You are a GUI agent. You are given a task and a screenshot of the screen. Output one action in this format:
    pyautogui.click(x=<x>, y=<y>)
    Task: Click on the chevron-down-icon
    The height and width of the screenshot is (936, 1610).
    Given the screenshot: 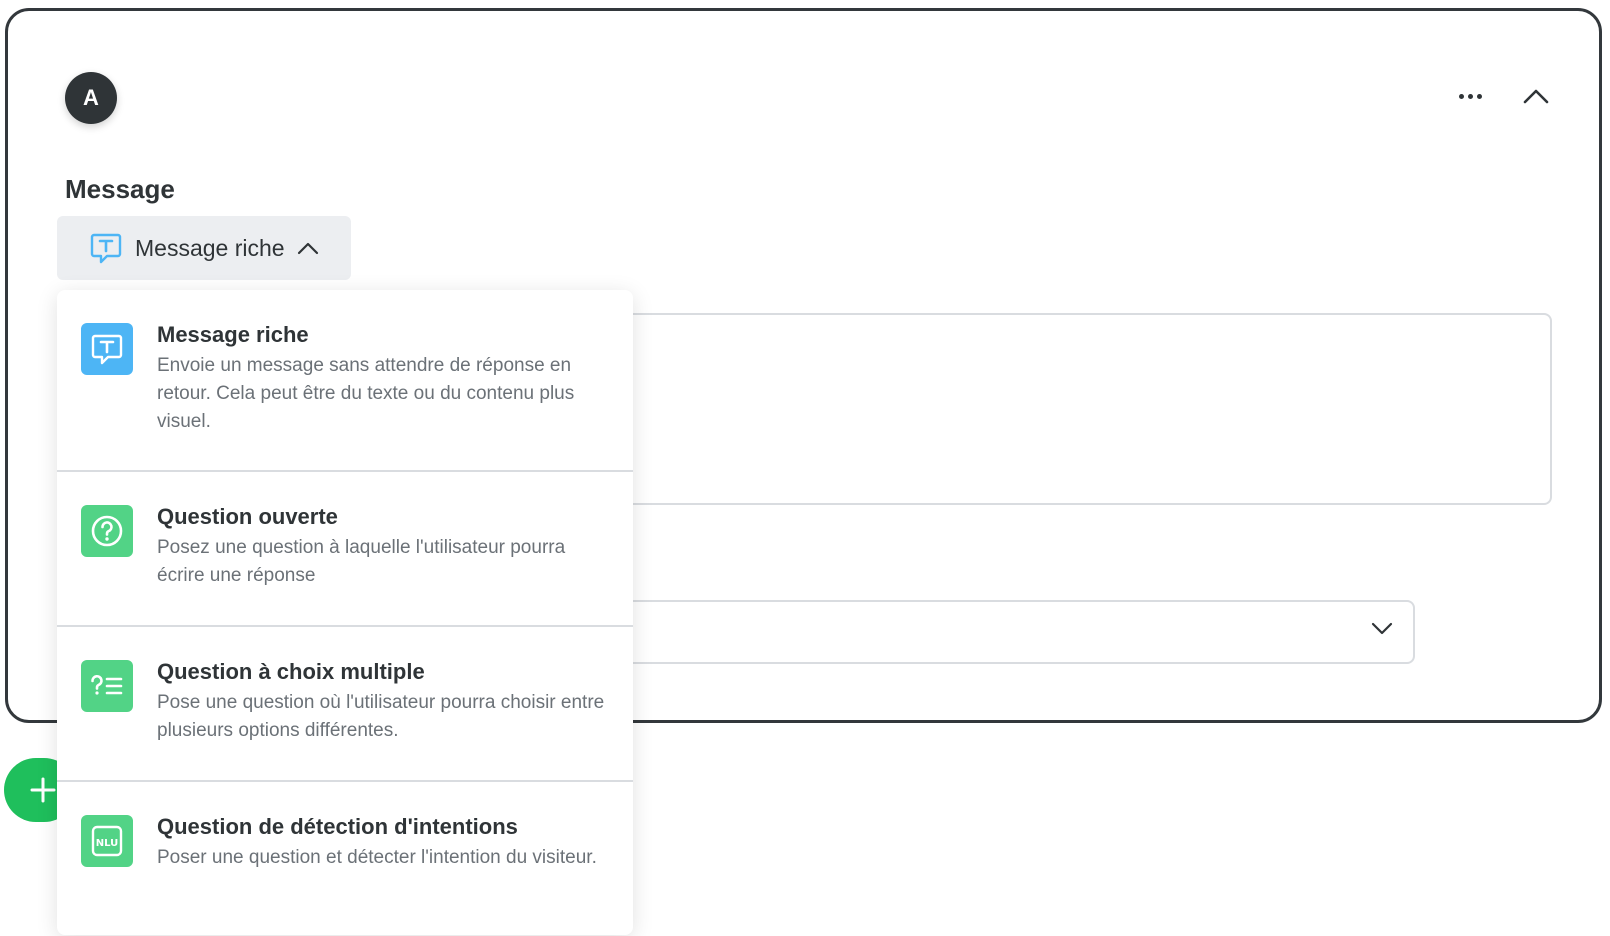 What is the action you would take?
    pyautogui.click(x=1382, y=628)
    